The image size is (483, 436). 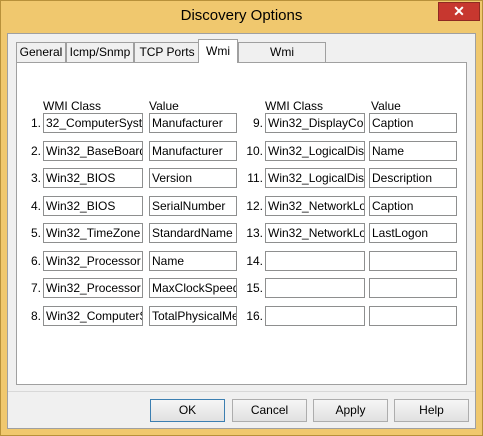 I want to click on close-icon: ✕, so click(x=459, y=11).